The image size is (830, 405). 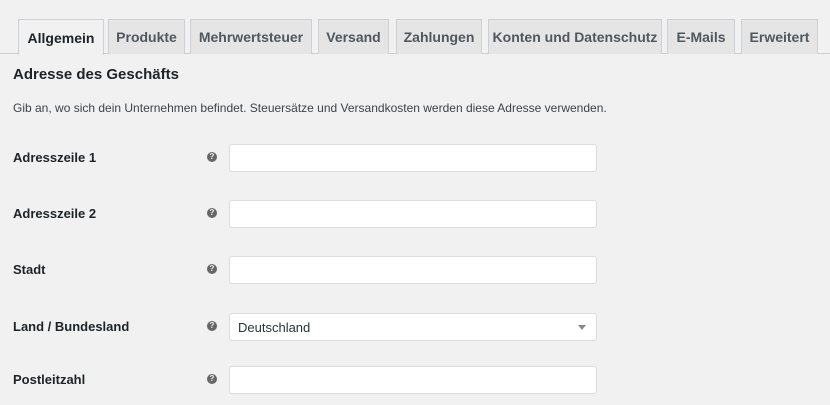 I want to click on city-input, so click(x=413, y=270).